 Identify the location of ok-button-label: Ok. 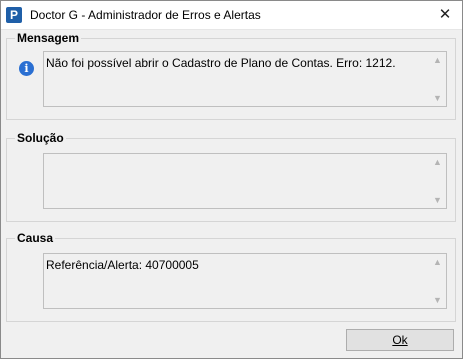
(400, 340).